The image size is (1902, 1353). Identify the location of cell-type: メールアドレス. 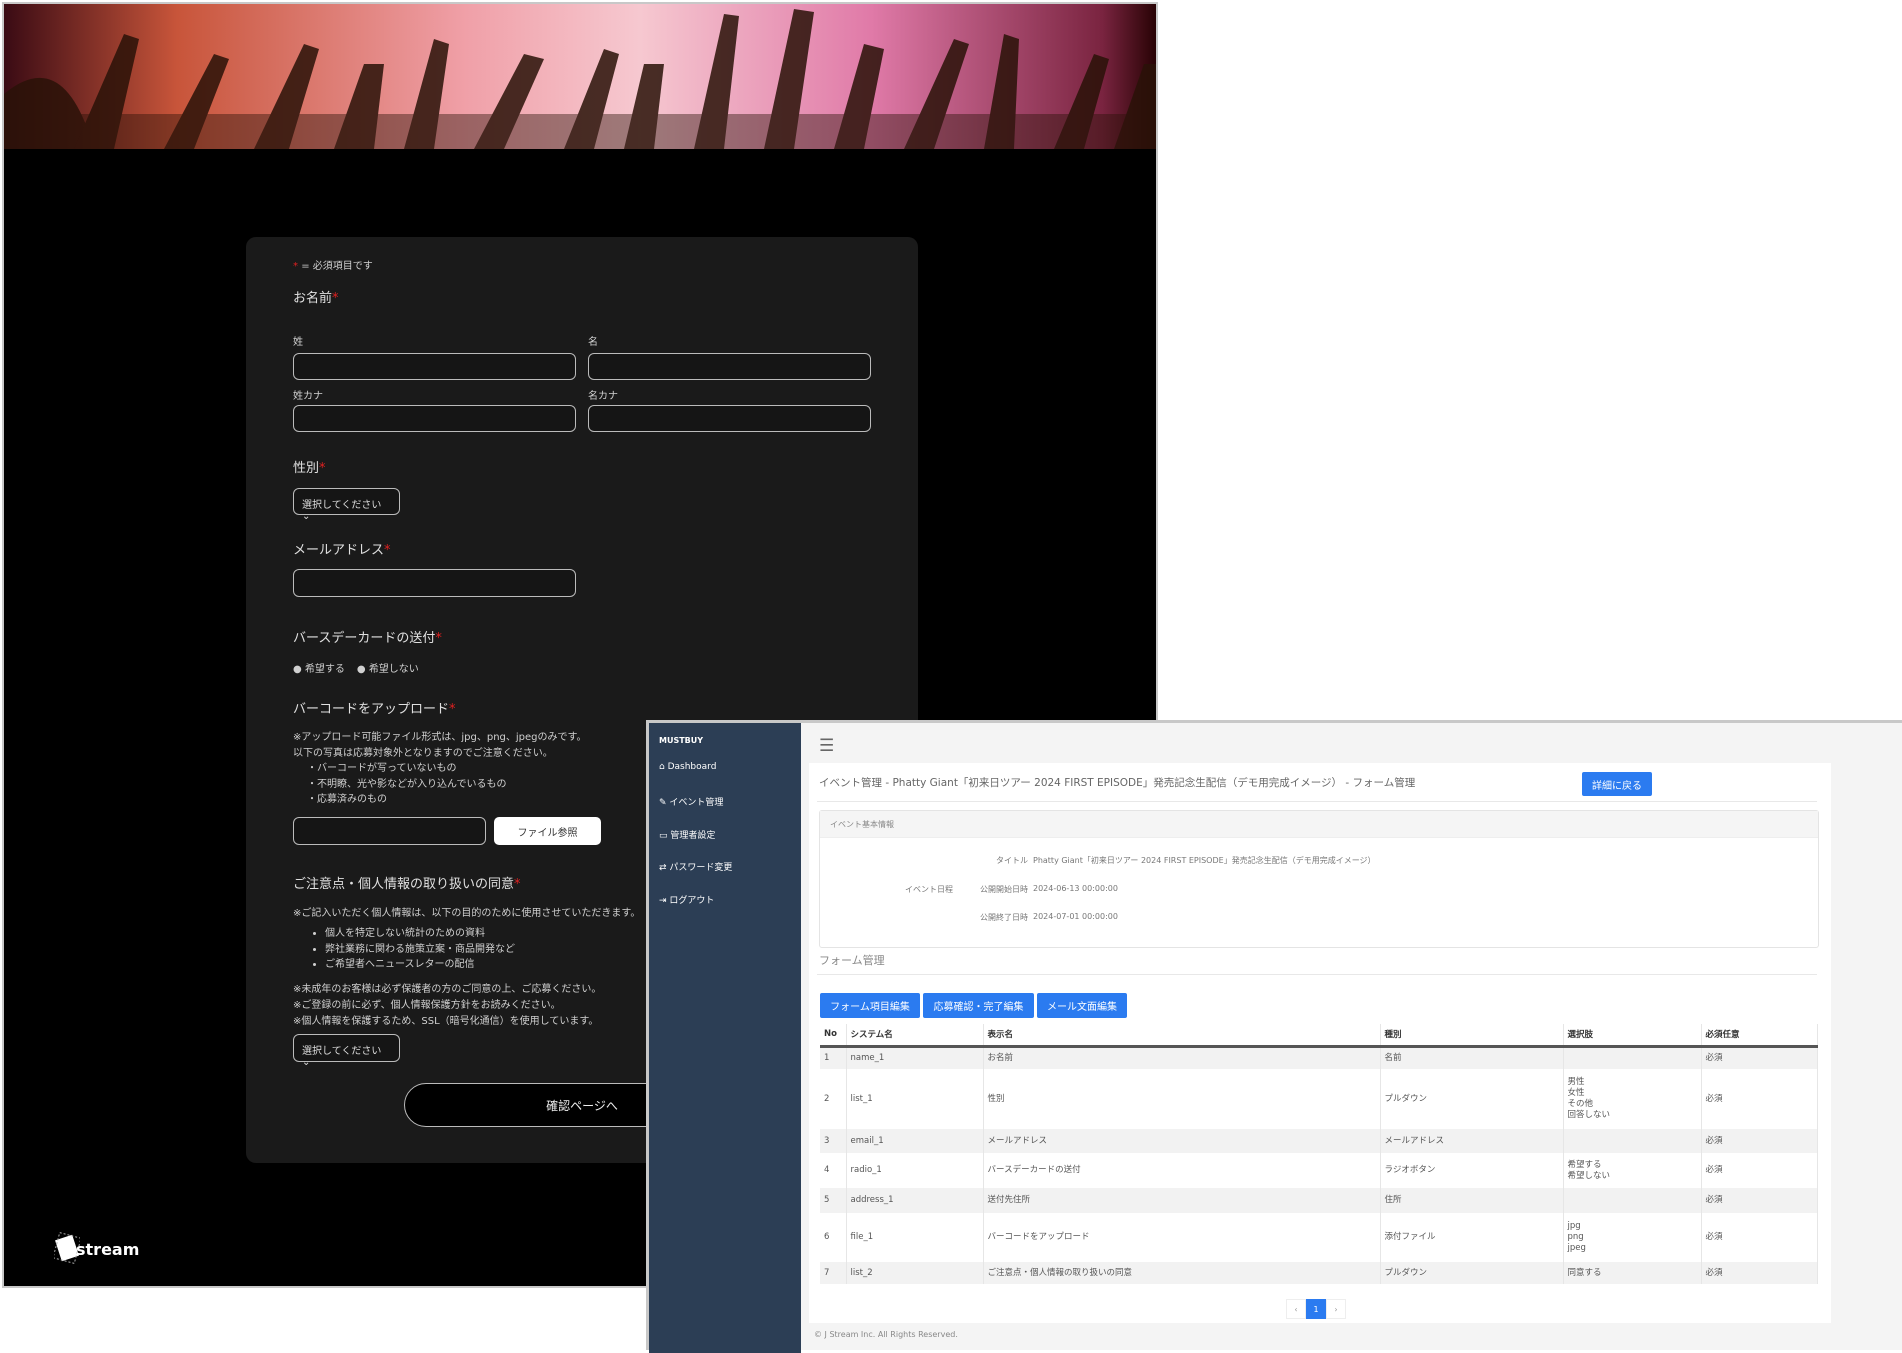
(1472, 1141).